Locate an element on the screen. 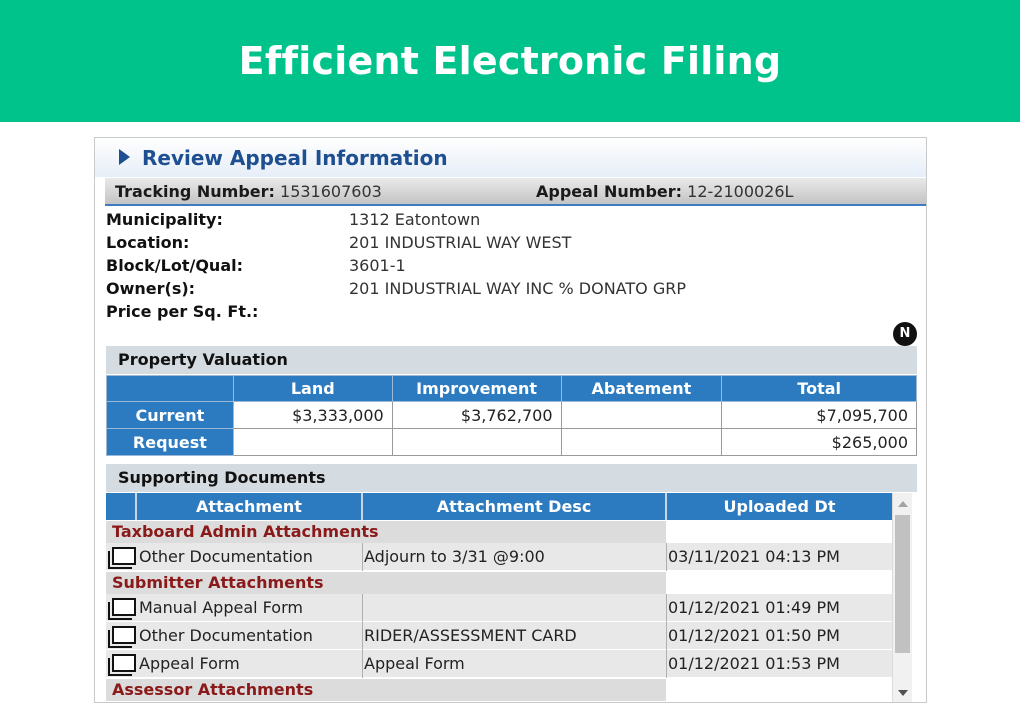 This screenshot has height=720, width=1020. tracking-value: 1531607603 is located at coordinates (331, 191).